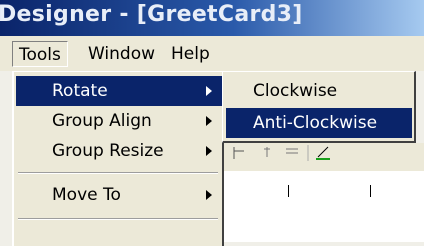 Image resolution: width=424 pixels, height=246 pixels. Describe the element at coordinates (315, 123) in the screenshot. I see `submenu-item-anti-clockwise-label: Anti-Clockwise` at that location.